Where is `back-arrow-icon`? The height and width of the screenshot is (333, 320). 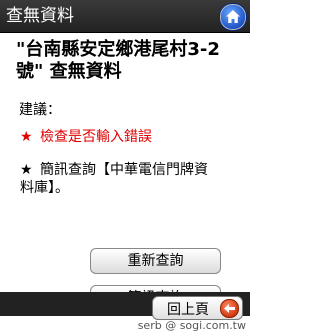 back-arrow-icon is located at coordinates (229, 308).